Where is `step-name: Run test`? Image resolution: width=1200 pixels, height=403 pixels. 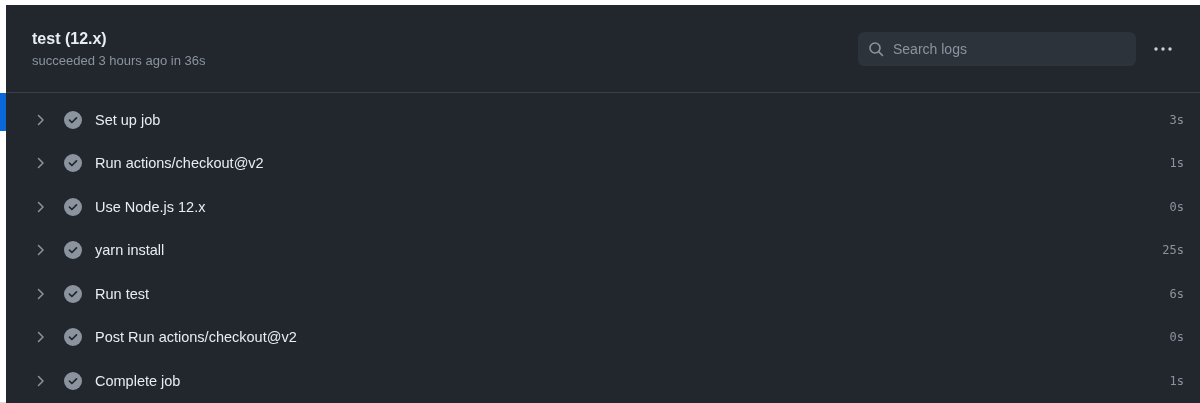
step-name: Run test is located at coordinates (122, 293).